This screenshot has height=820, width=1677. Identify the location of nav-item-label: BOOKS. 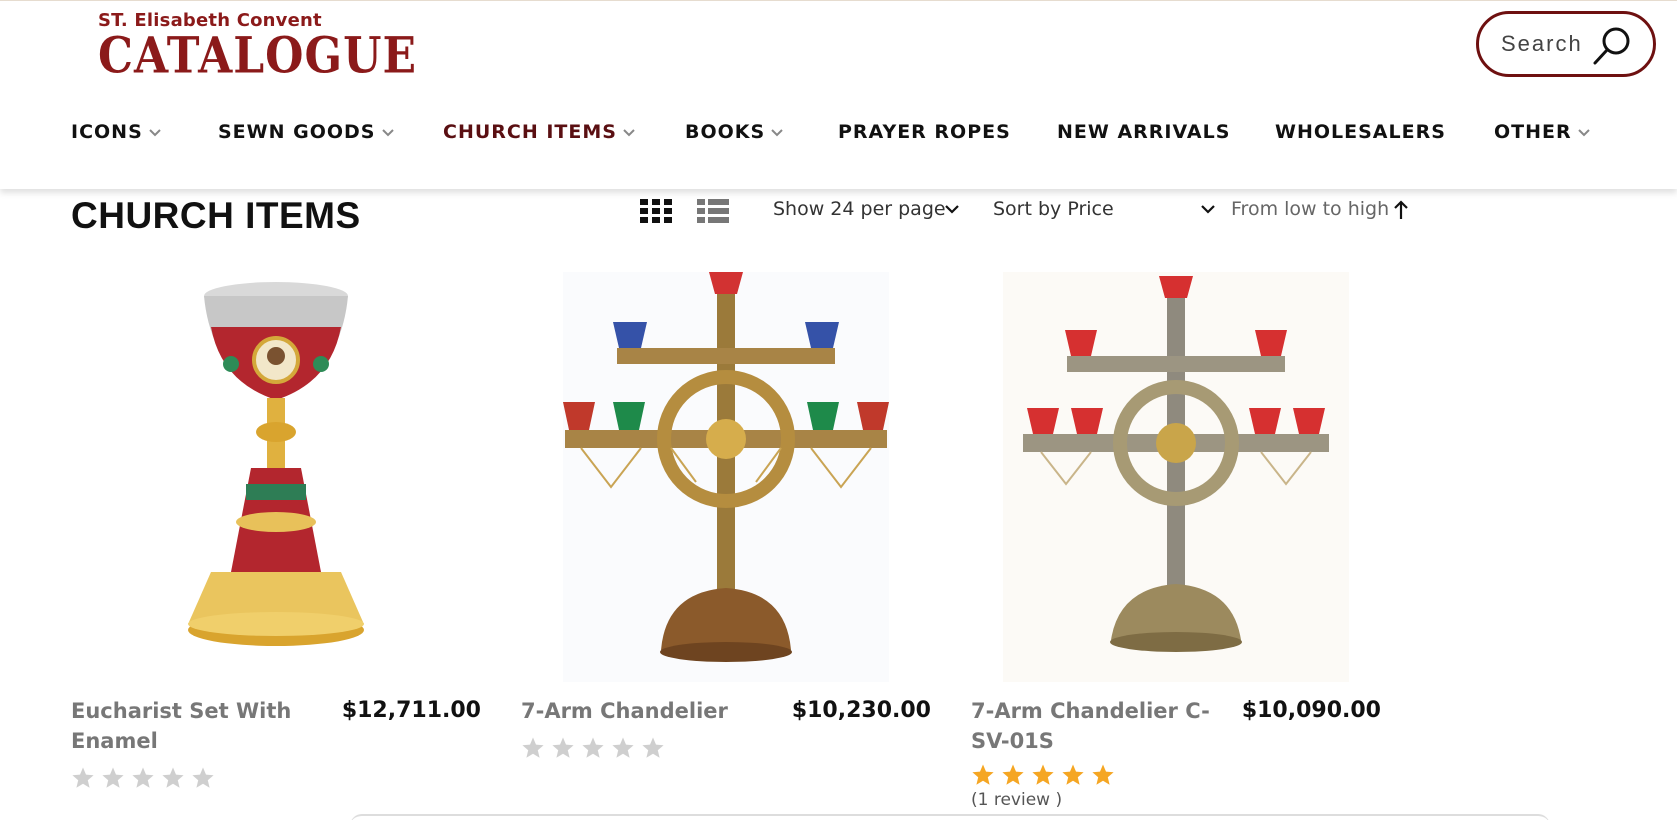
(725, 132).